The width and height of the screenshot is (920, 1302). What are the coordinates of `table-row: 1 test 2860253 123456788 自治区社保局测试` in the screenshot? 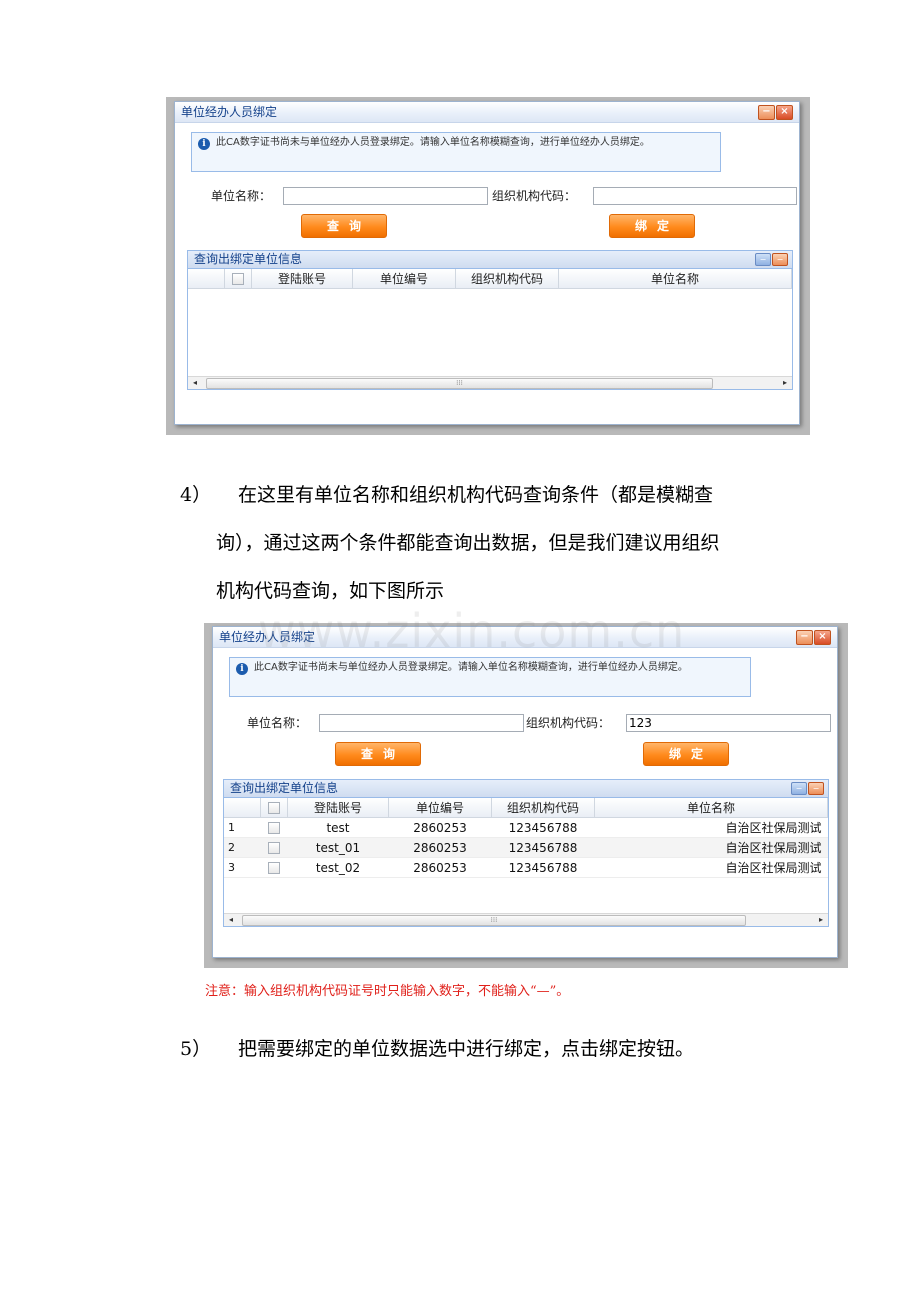 It's located at (526, 827).